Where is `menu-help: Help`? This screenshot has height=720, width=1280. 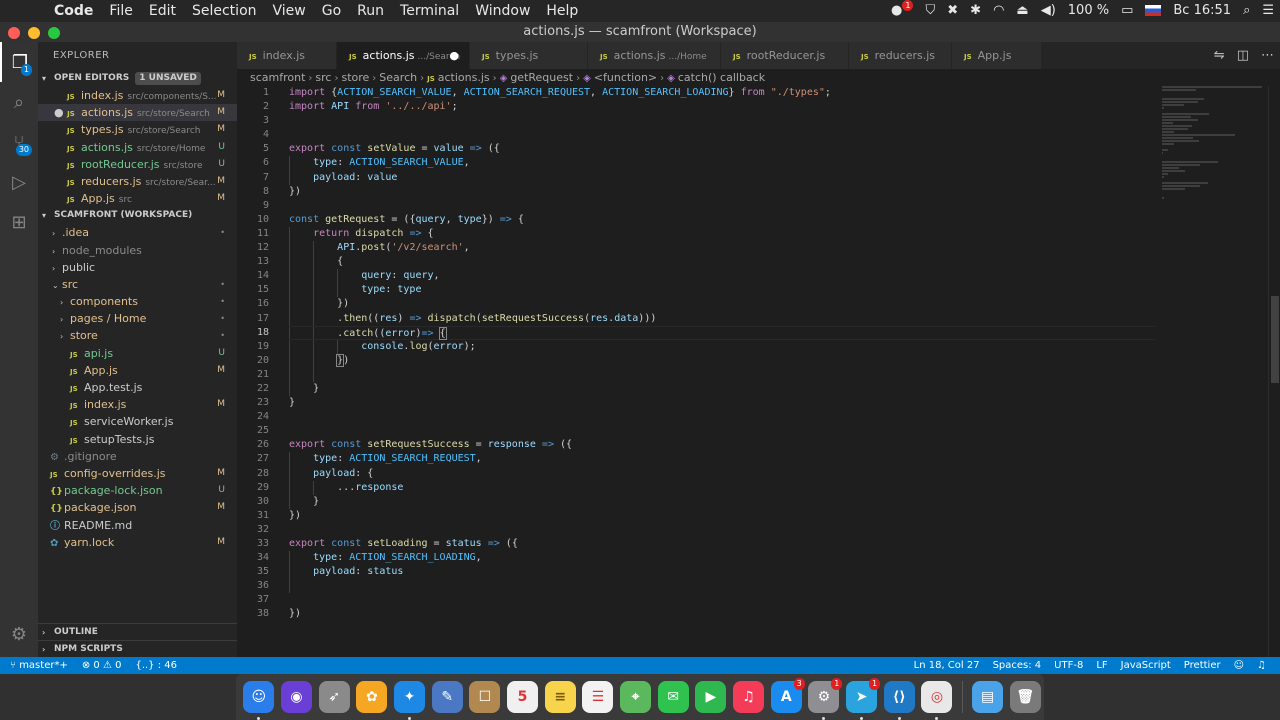 menu-help: Help is located at coordinates (562, 11).